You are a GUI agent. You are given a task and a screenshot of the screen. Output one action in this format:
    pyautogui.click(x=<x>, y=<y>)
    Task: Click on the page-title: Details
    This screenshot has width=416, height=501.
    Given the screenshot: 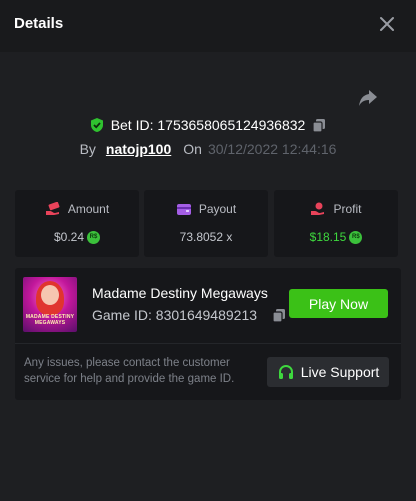 What is the action you would take?
    pyautogui.click(x=39, y=23)
    